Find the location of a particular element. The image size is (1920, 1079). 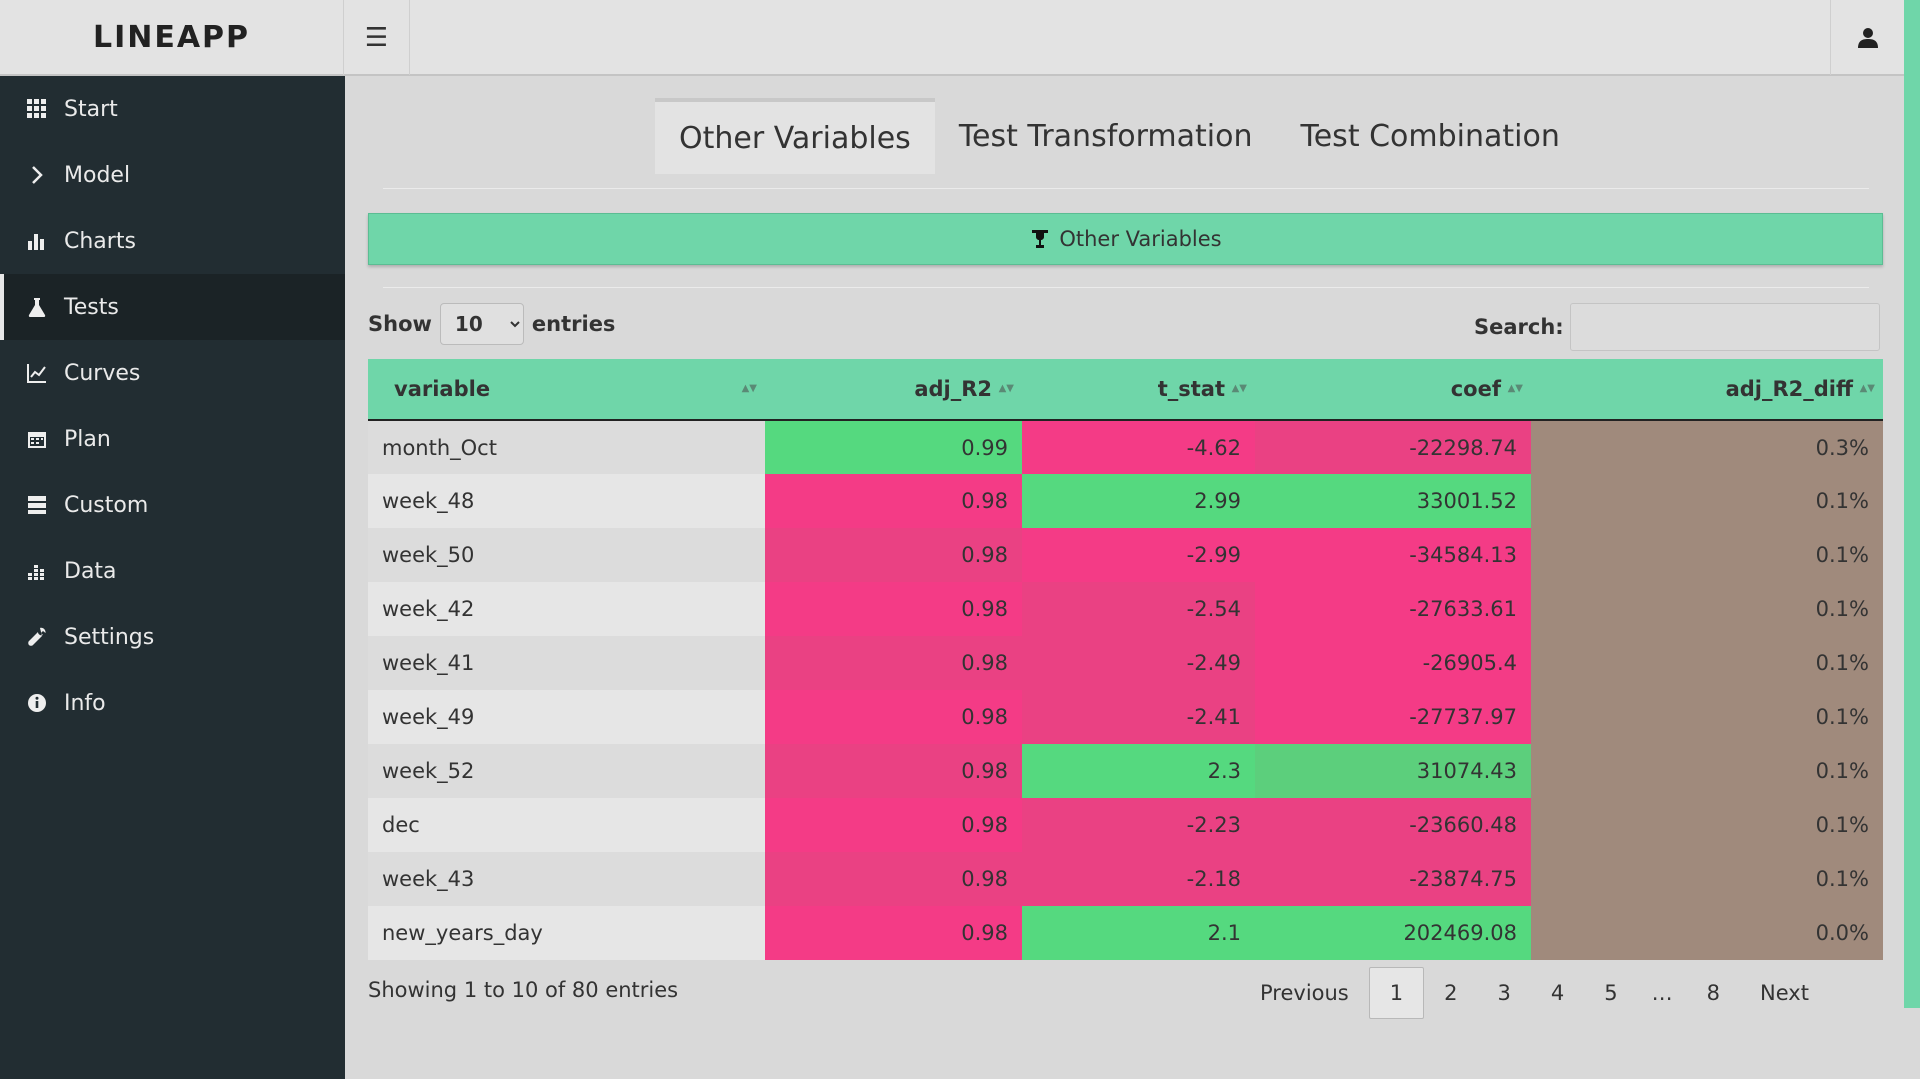

page-button-1: 1 is located at coordinates (1396, 993).